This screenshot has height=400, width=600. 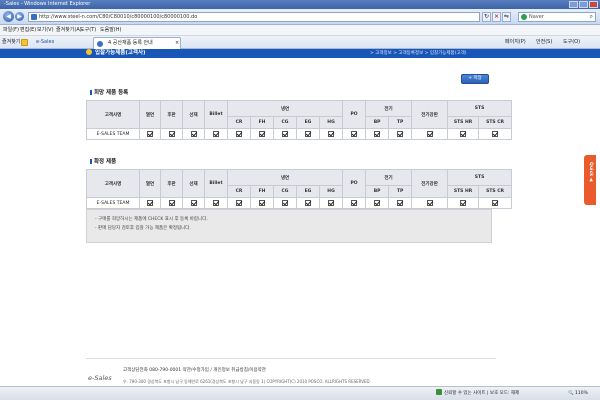 What do you see at coordinates (400, 122) in the screenshot?
I see `header-tp: TP` at bounding box center [400, 122].